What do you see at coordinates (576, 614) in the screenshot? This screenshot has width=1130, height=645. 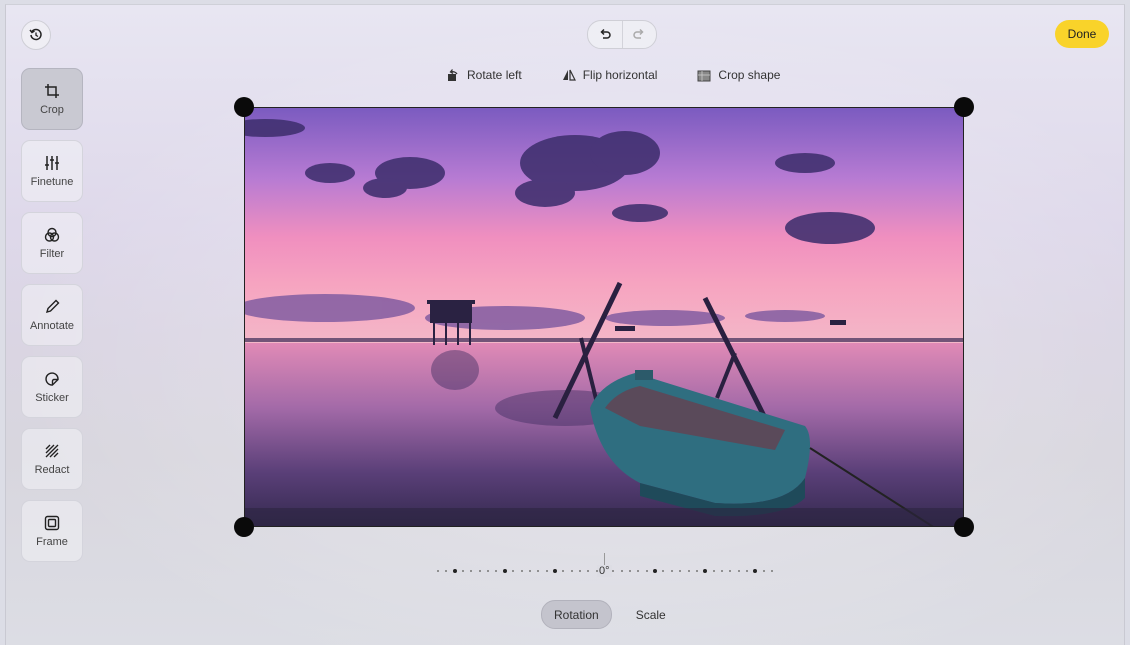 I see `tab-rotation: Rotation` at bounding box center [576, 614].